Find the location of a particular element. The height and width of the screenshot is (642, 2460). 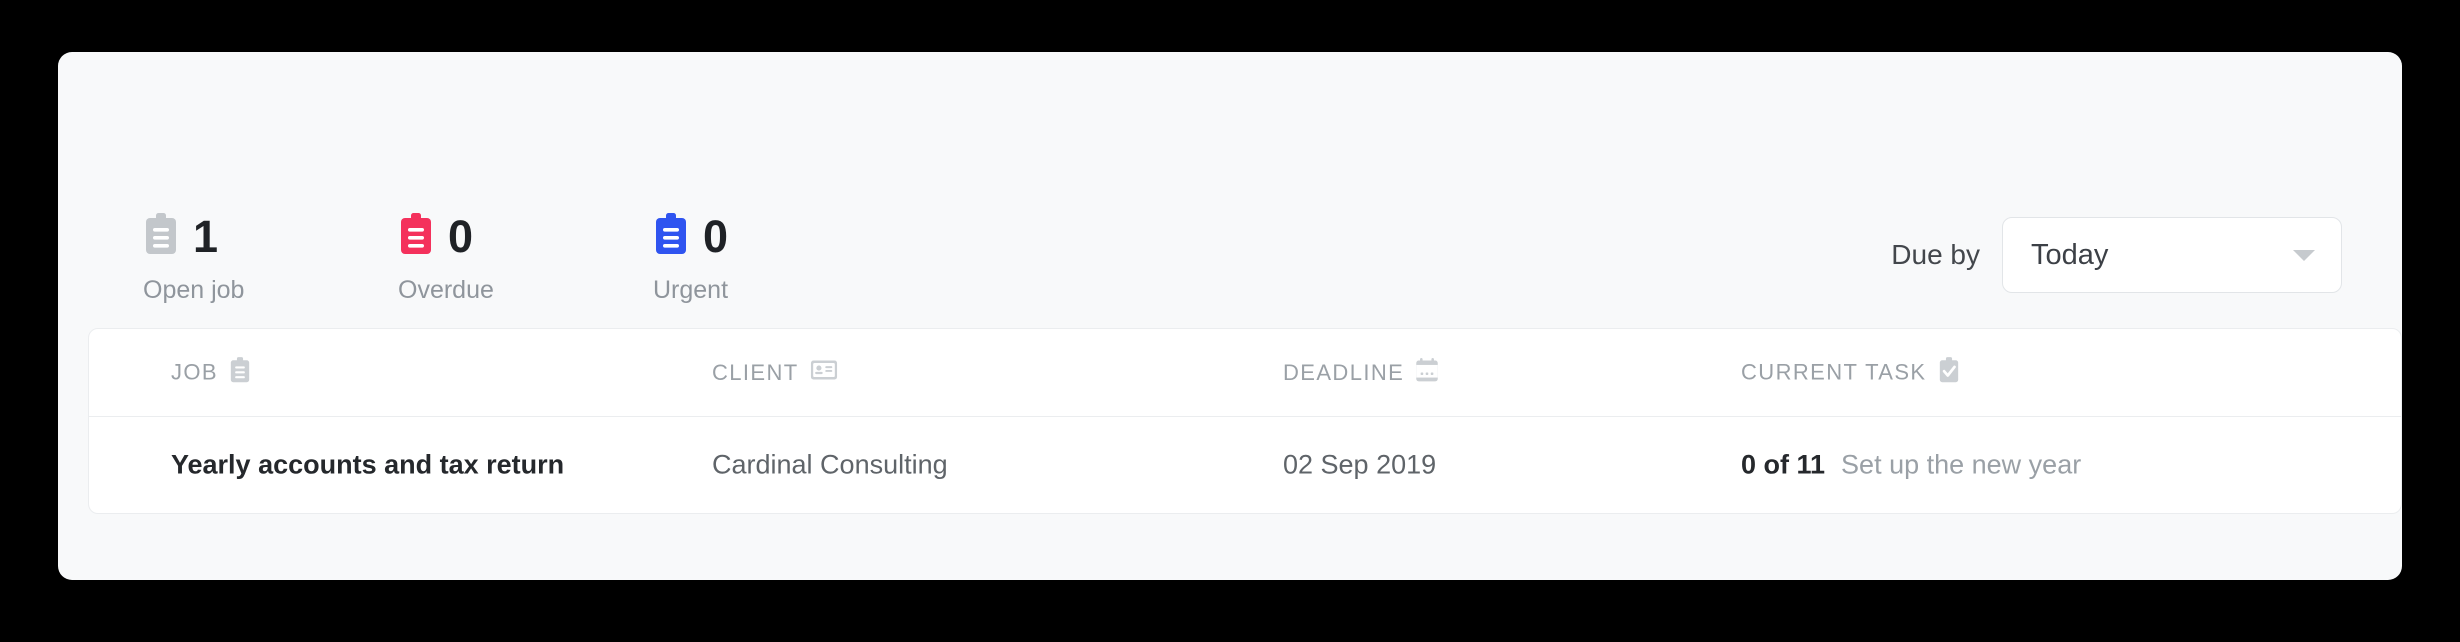

task-progress-count: 0 of 11 is located at coordinates (1783, 464).